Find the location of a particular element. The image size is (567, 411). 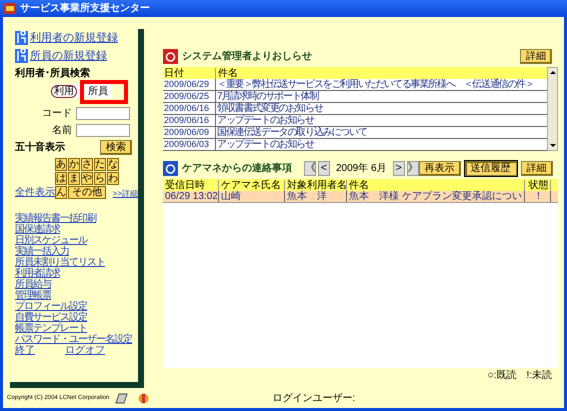

toolbar-button: 再表示 is located at coordinates (439, 168).